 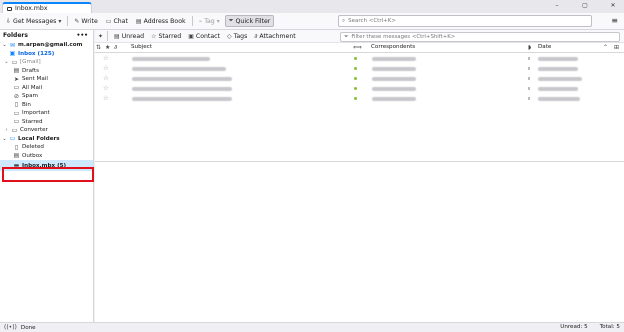 I want to click on chat-button: ▭ Chat, so click(x=117, y=21).